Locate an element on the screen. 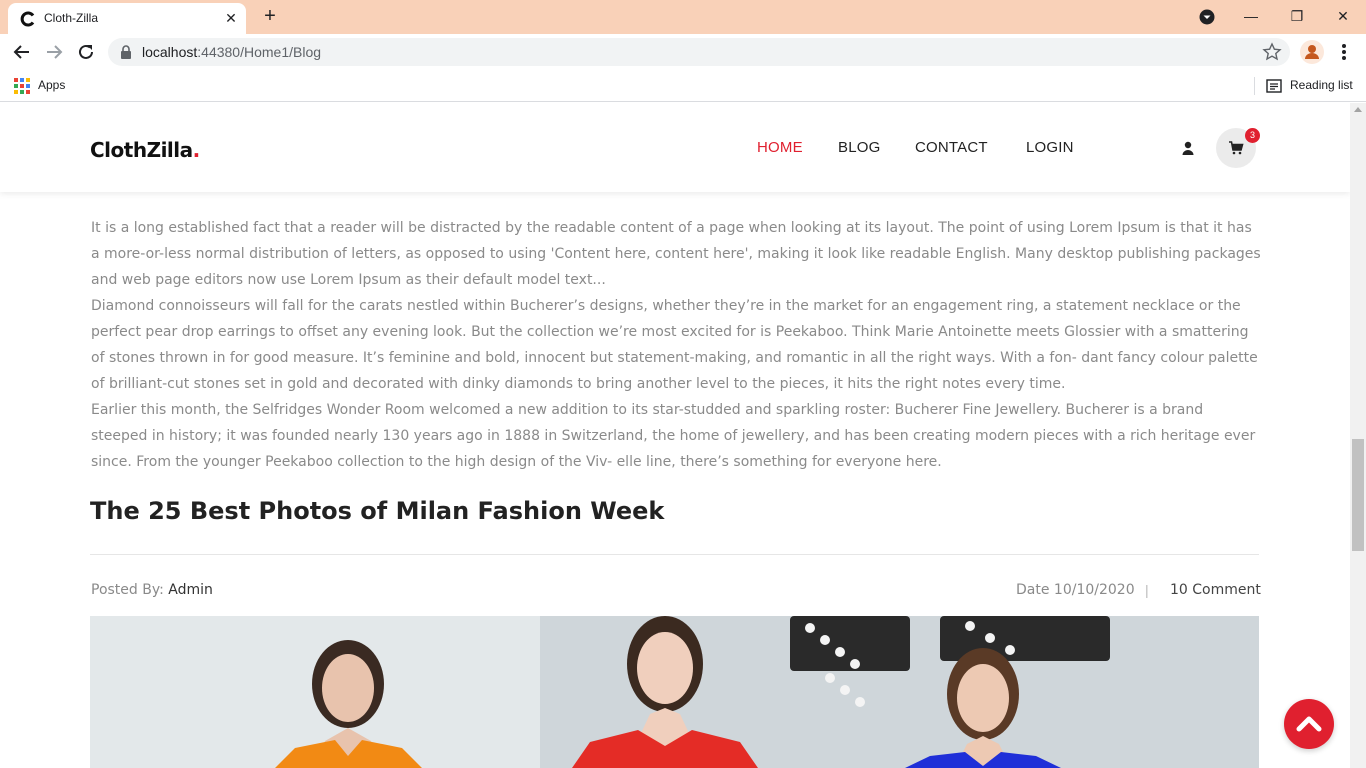 The image size is (1366, 768). post-author: Posted By: Admin is located at coordinates (152, 590).